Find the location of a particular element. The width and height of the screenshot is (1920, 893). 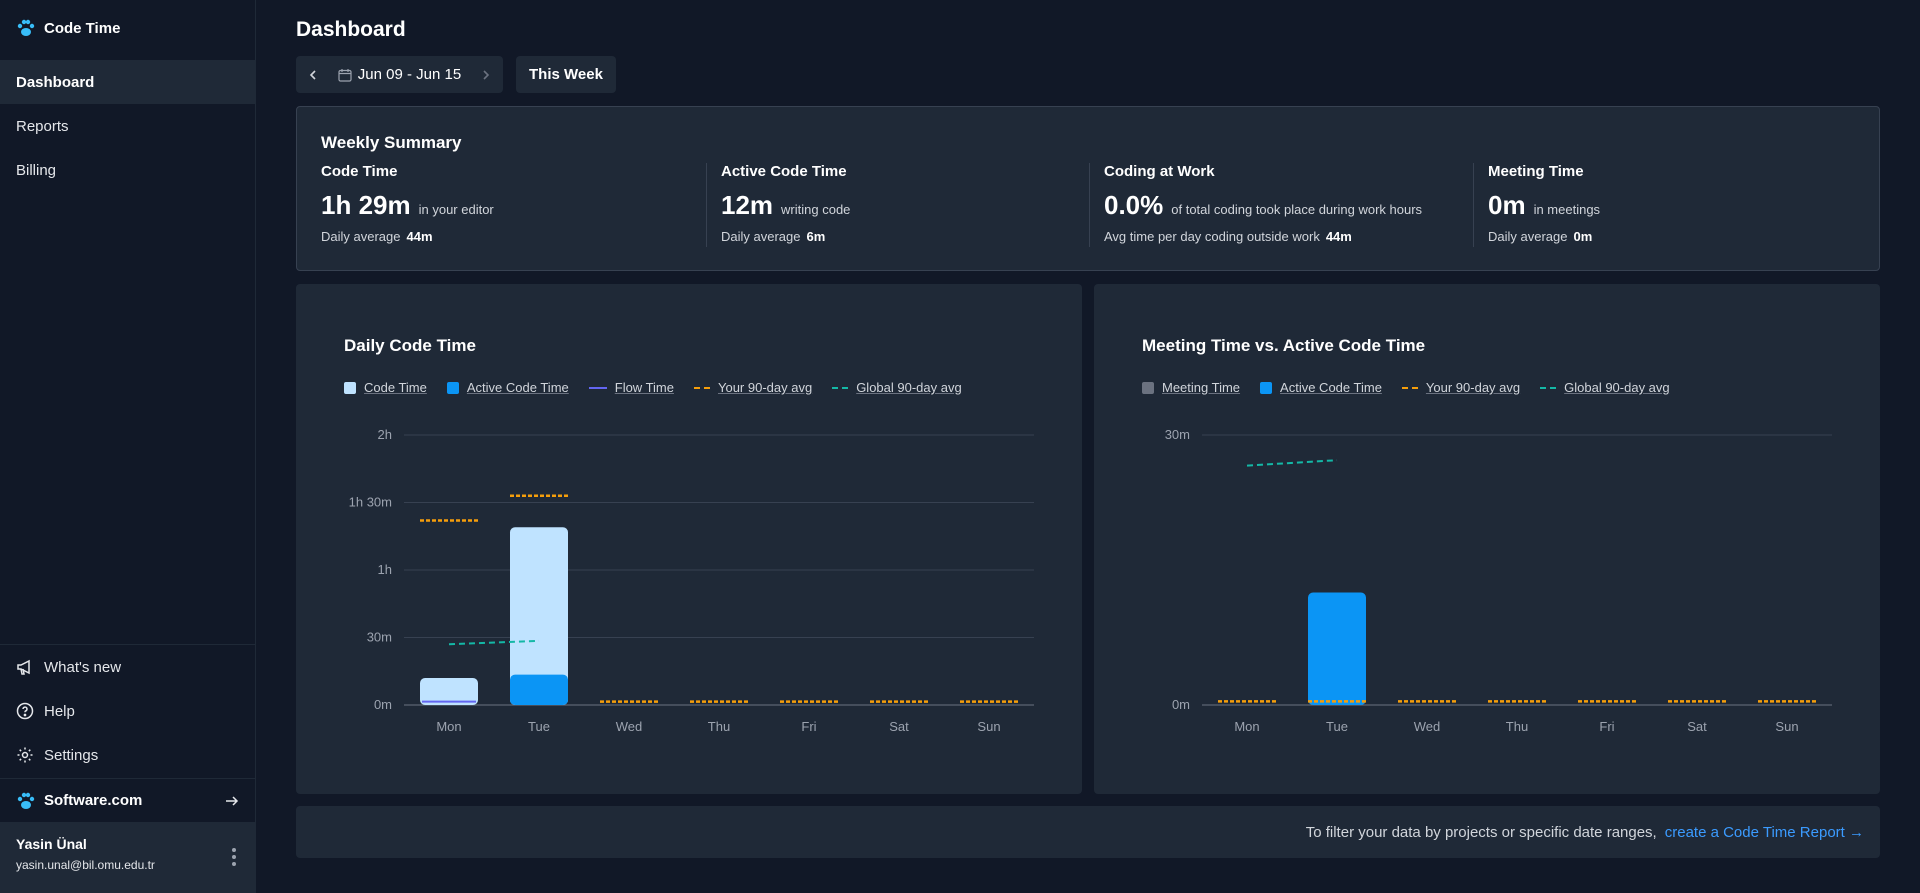

metric-avg-value: 6m is located at coordinates (816, 236).